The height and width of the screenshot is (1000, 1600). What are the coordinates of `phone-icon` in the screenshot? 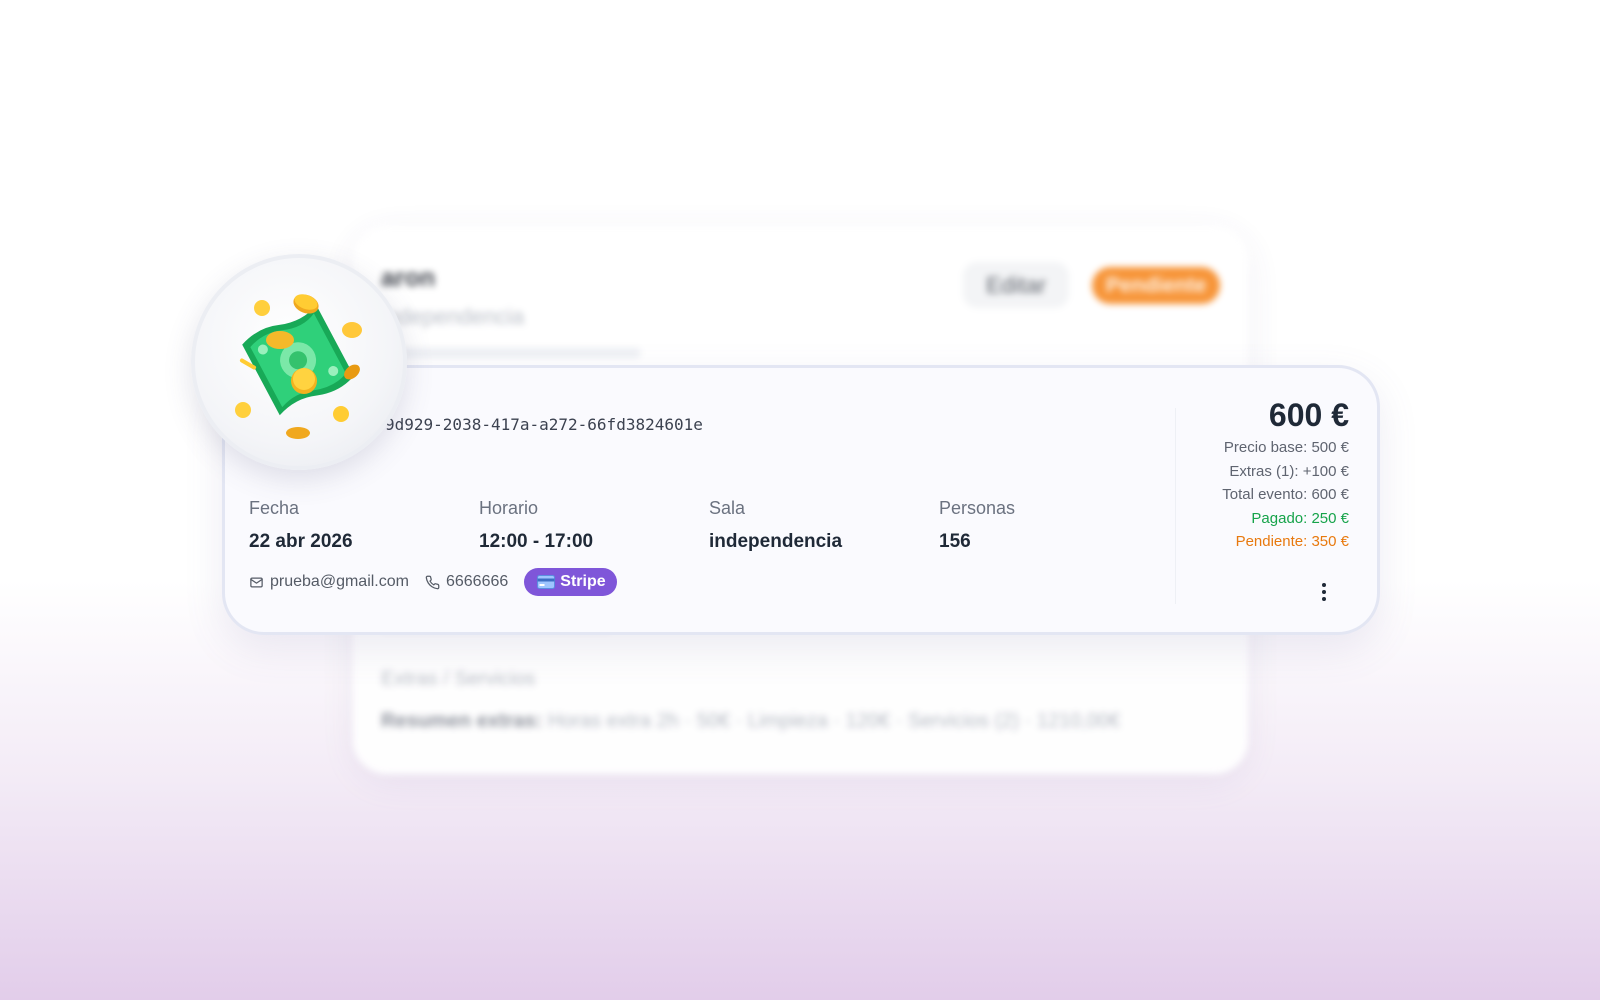 It's located at (432, 582).